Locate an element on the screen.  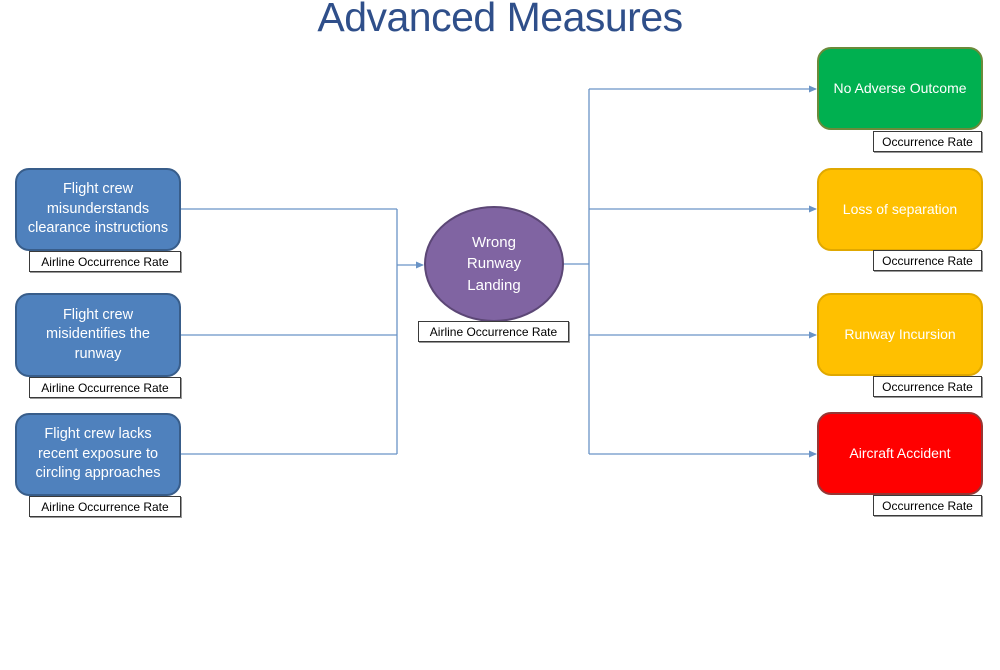
center-event-line: Runway is located at coordinates (494, 264).